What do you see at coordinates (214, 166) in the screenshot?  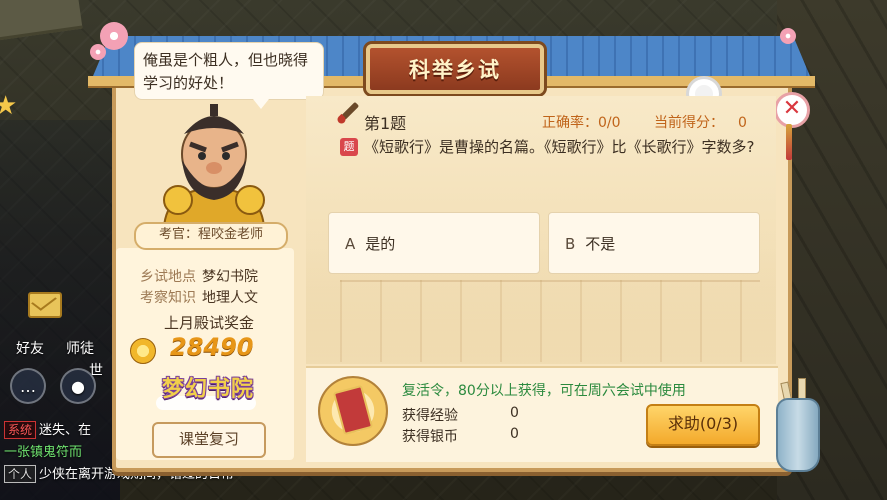 I see `examiner-portrait` at bounding box center [214, 166].